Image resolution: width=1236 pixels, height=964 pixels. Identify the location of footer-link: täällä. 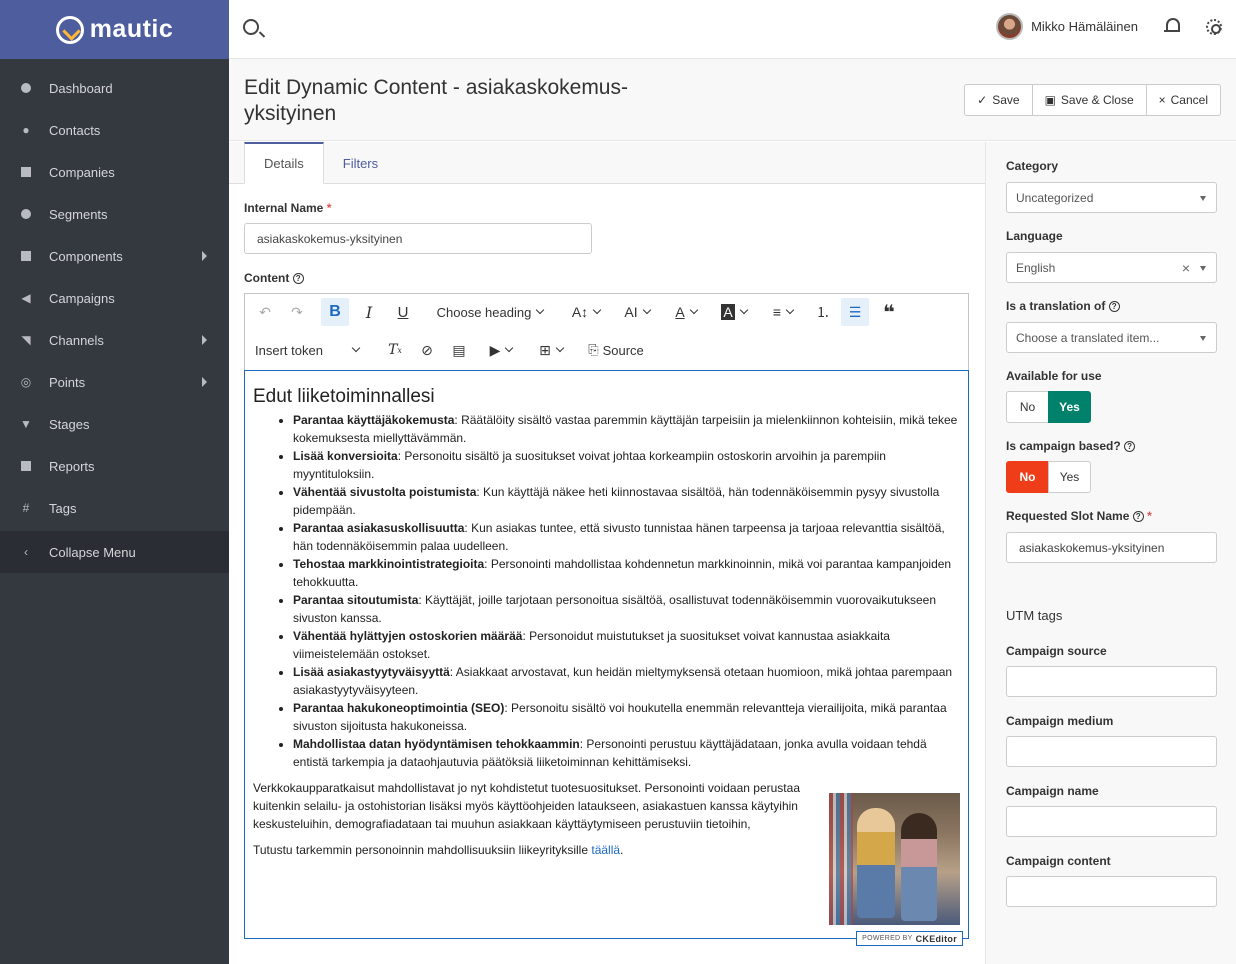
(605, 850).